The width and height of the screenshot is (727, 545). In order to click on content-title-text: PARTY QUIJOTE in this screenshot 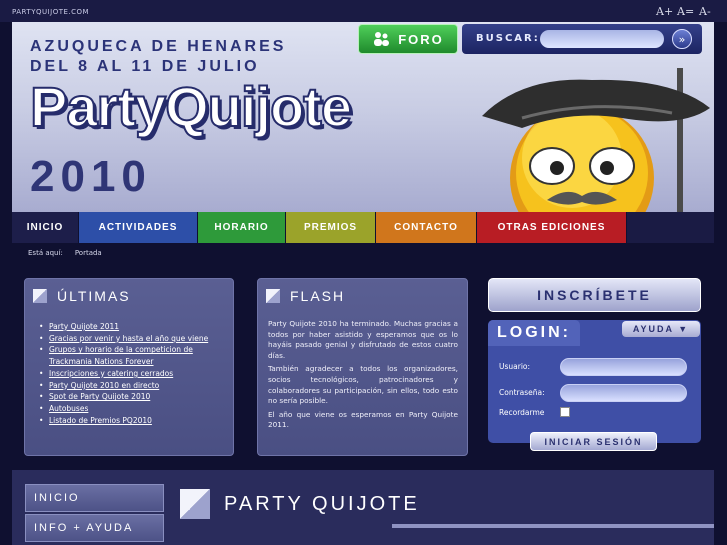, I will do `click(322, 503)`.